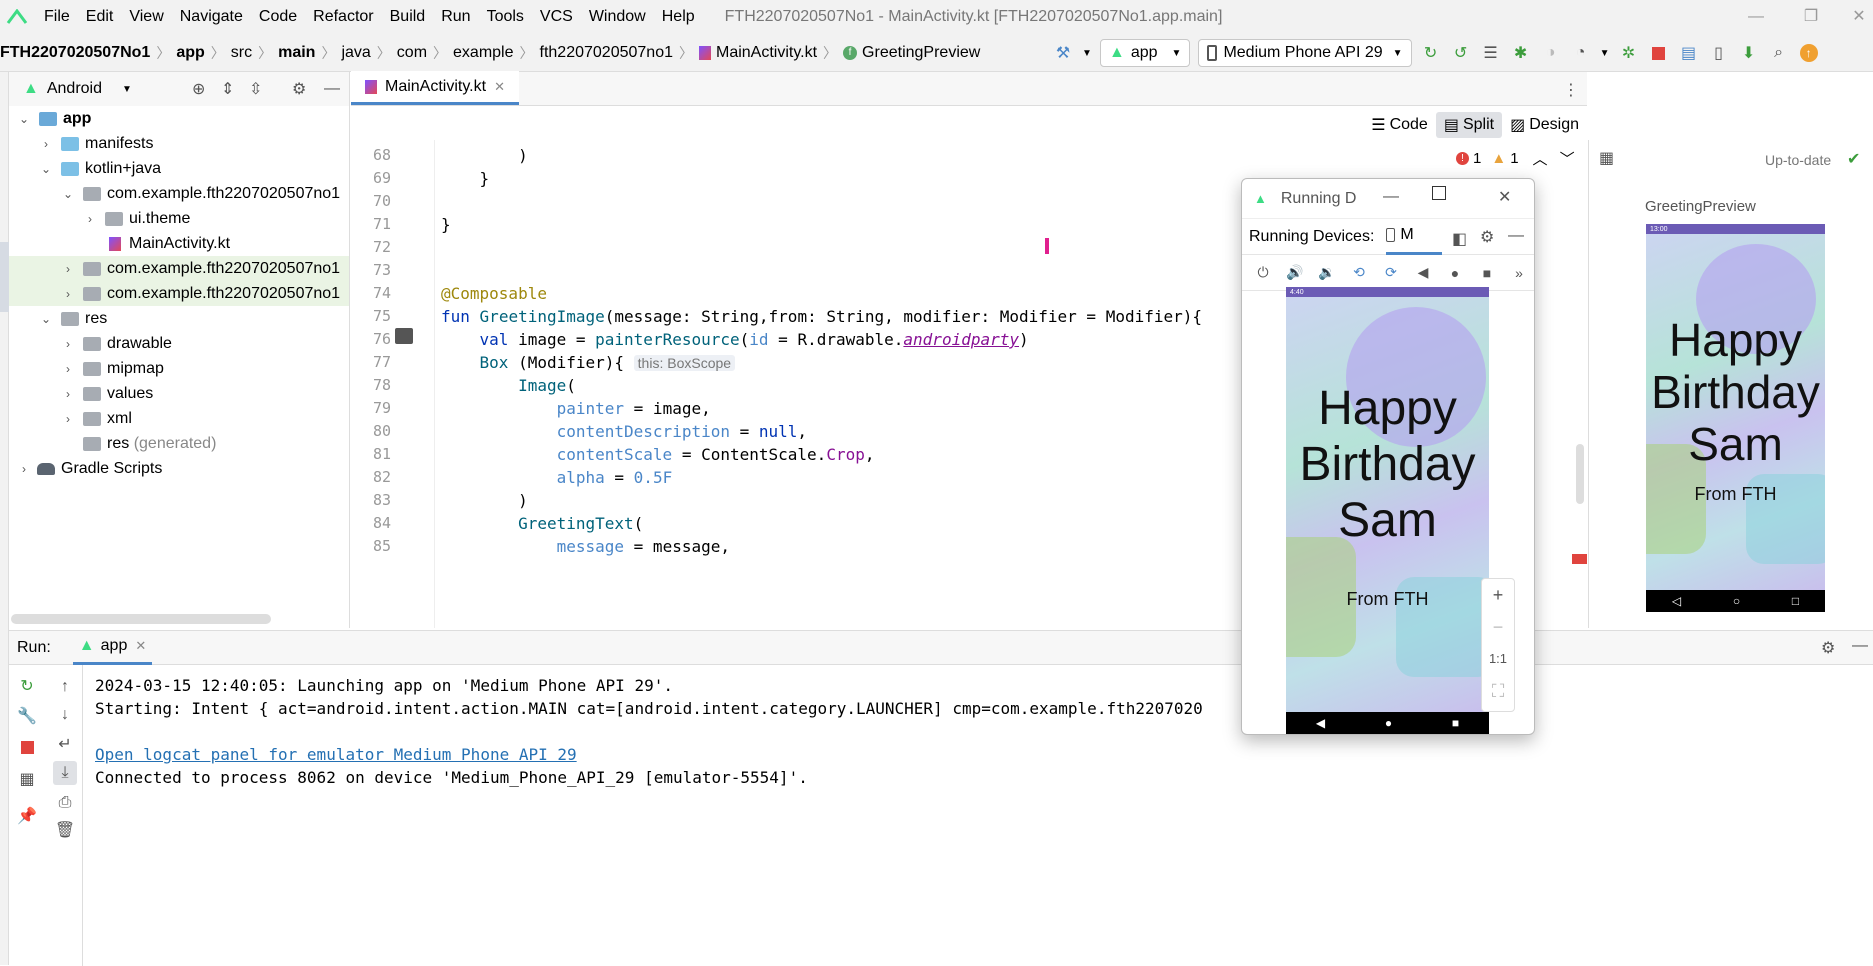  Describe the element at coordinates (112, 368) in the screenshot. I see `tree-item-mipmap: › mipmap` at that location.